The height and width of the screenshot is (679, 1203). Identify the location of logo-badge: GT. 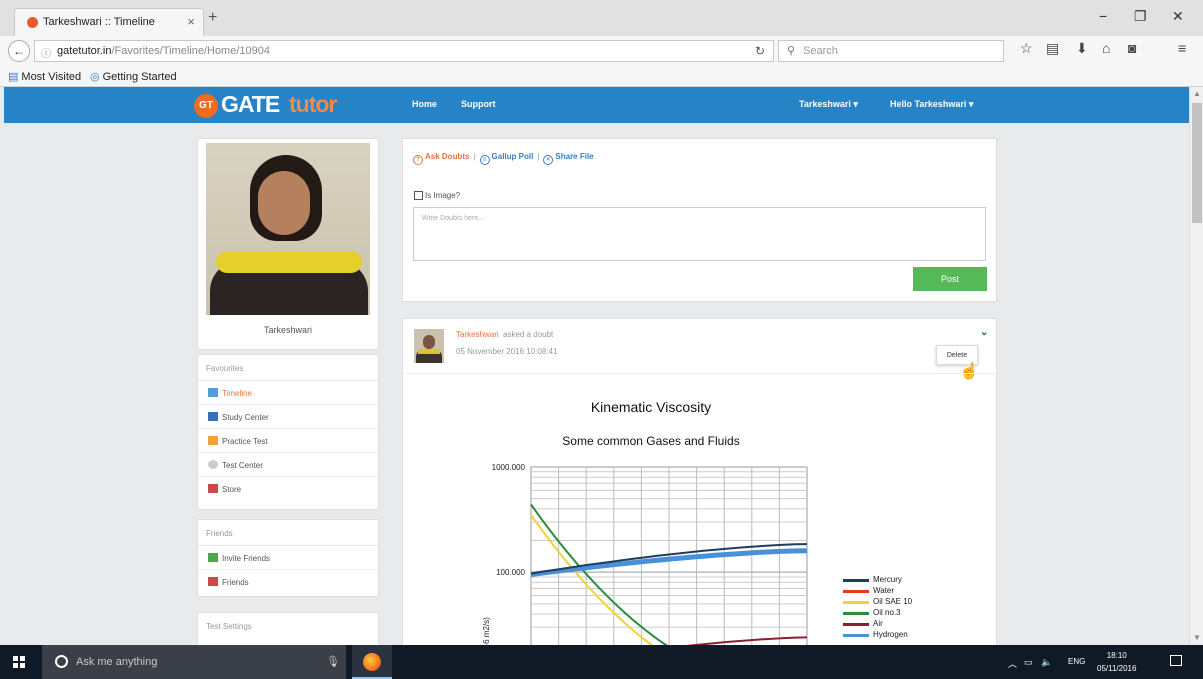
(206, 106).